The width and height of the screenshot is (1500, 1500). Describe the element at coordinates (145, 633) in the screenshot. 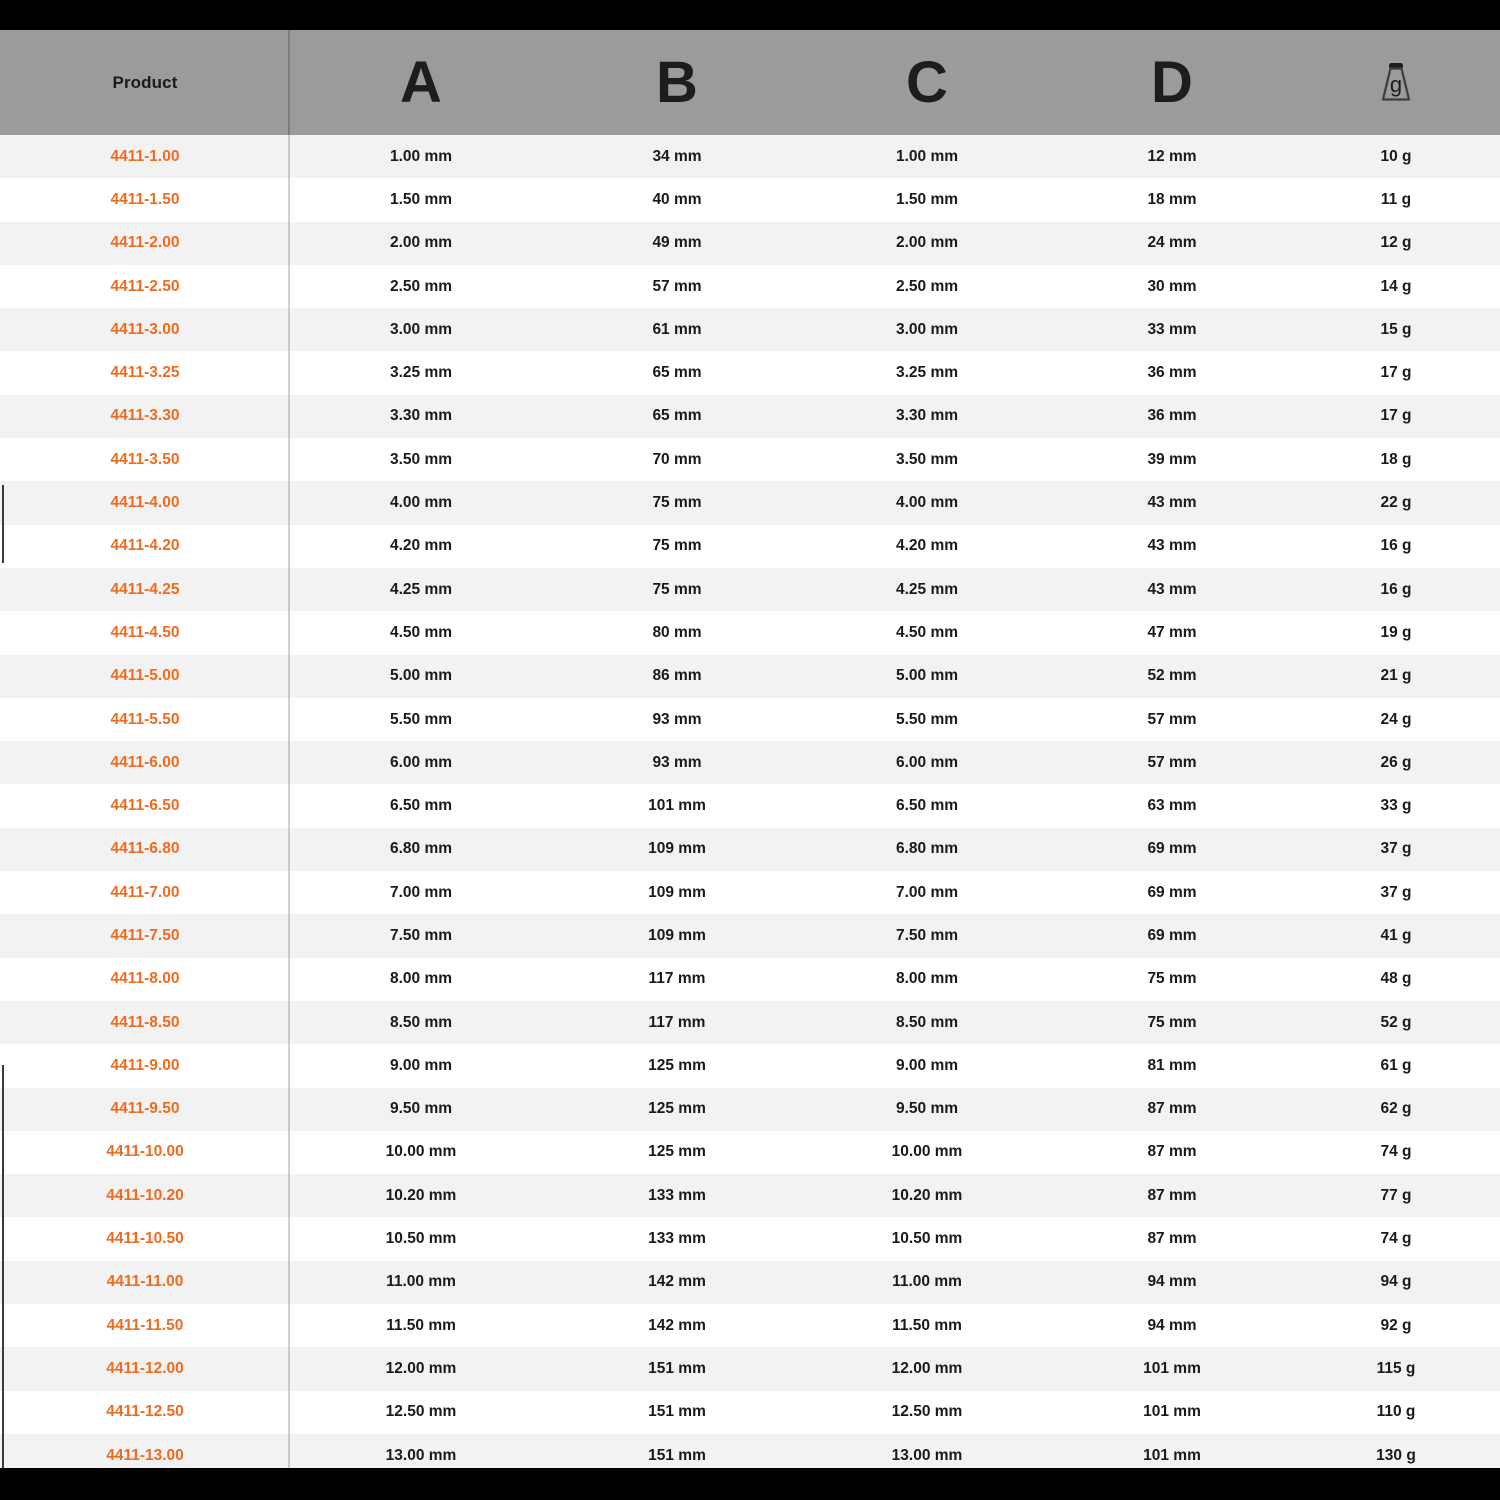

I see `product-code-link: 4411-4.50` at that location.